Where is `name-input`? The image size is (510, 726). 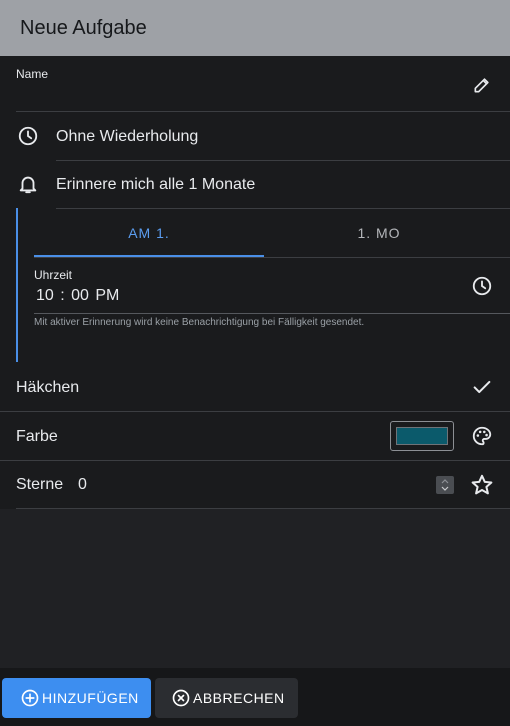
name-input is located at coordinates (236, 96).